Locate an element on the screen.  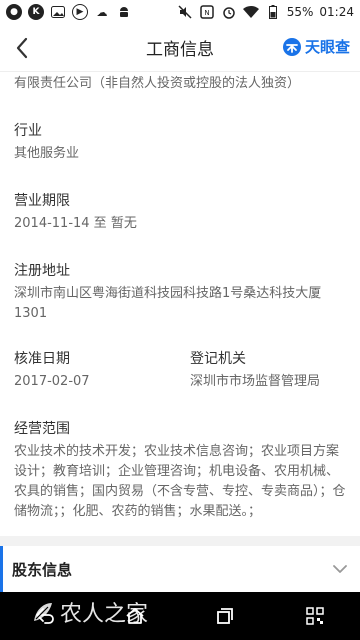
shareholder-section-header: 股东信息 is located at coordinates (180, 569).